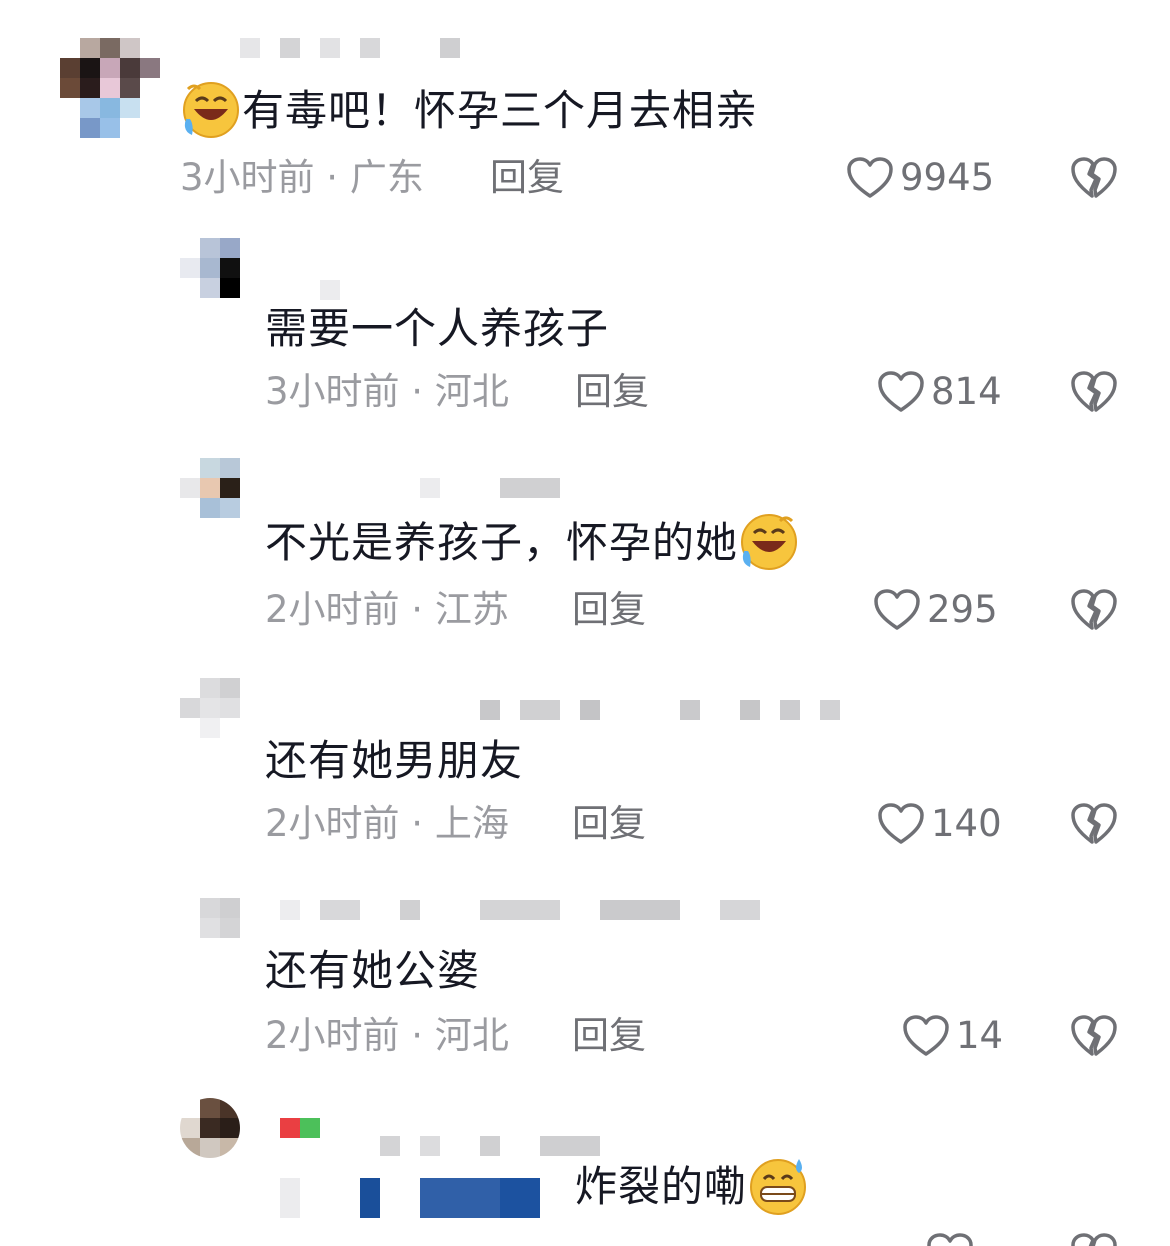  I want to click on like-button: 295, so click(935, 610).